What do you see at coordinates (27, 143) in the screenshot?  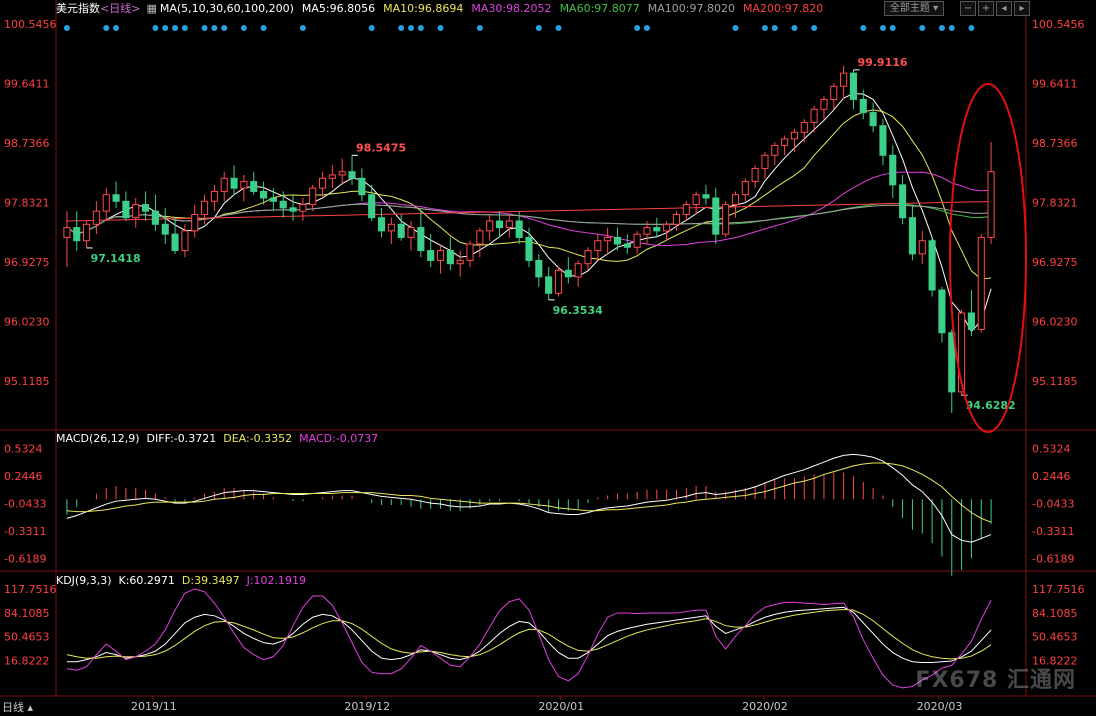 I see `price-tick-left: 98.7366` at bounding box center [27, 143].